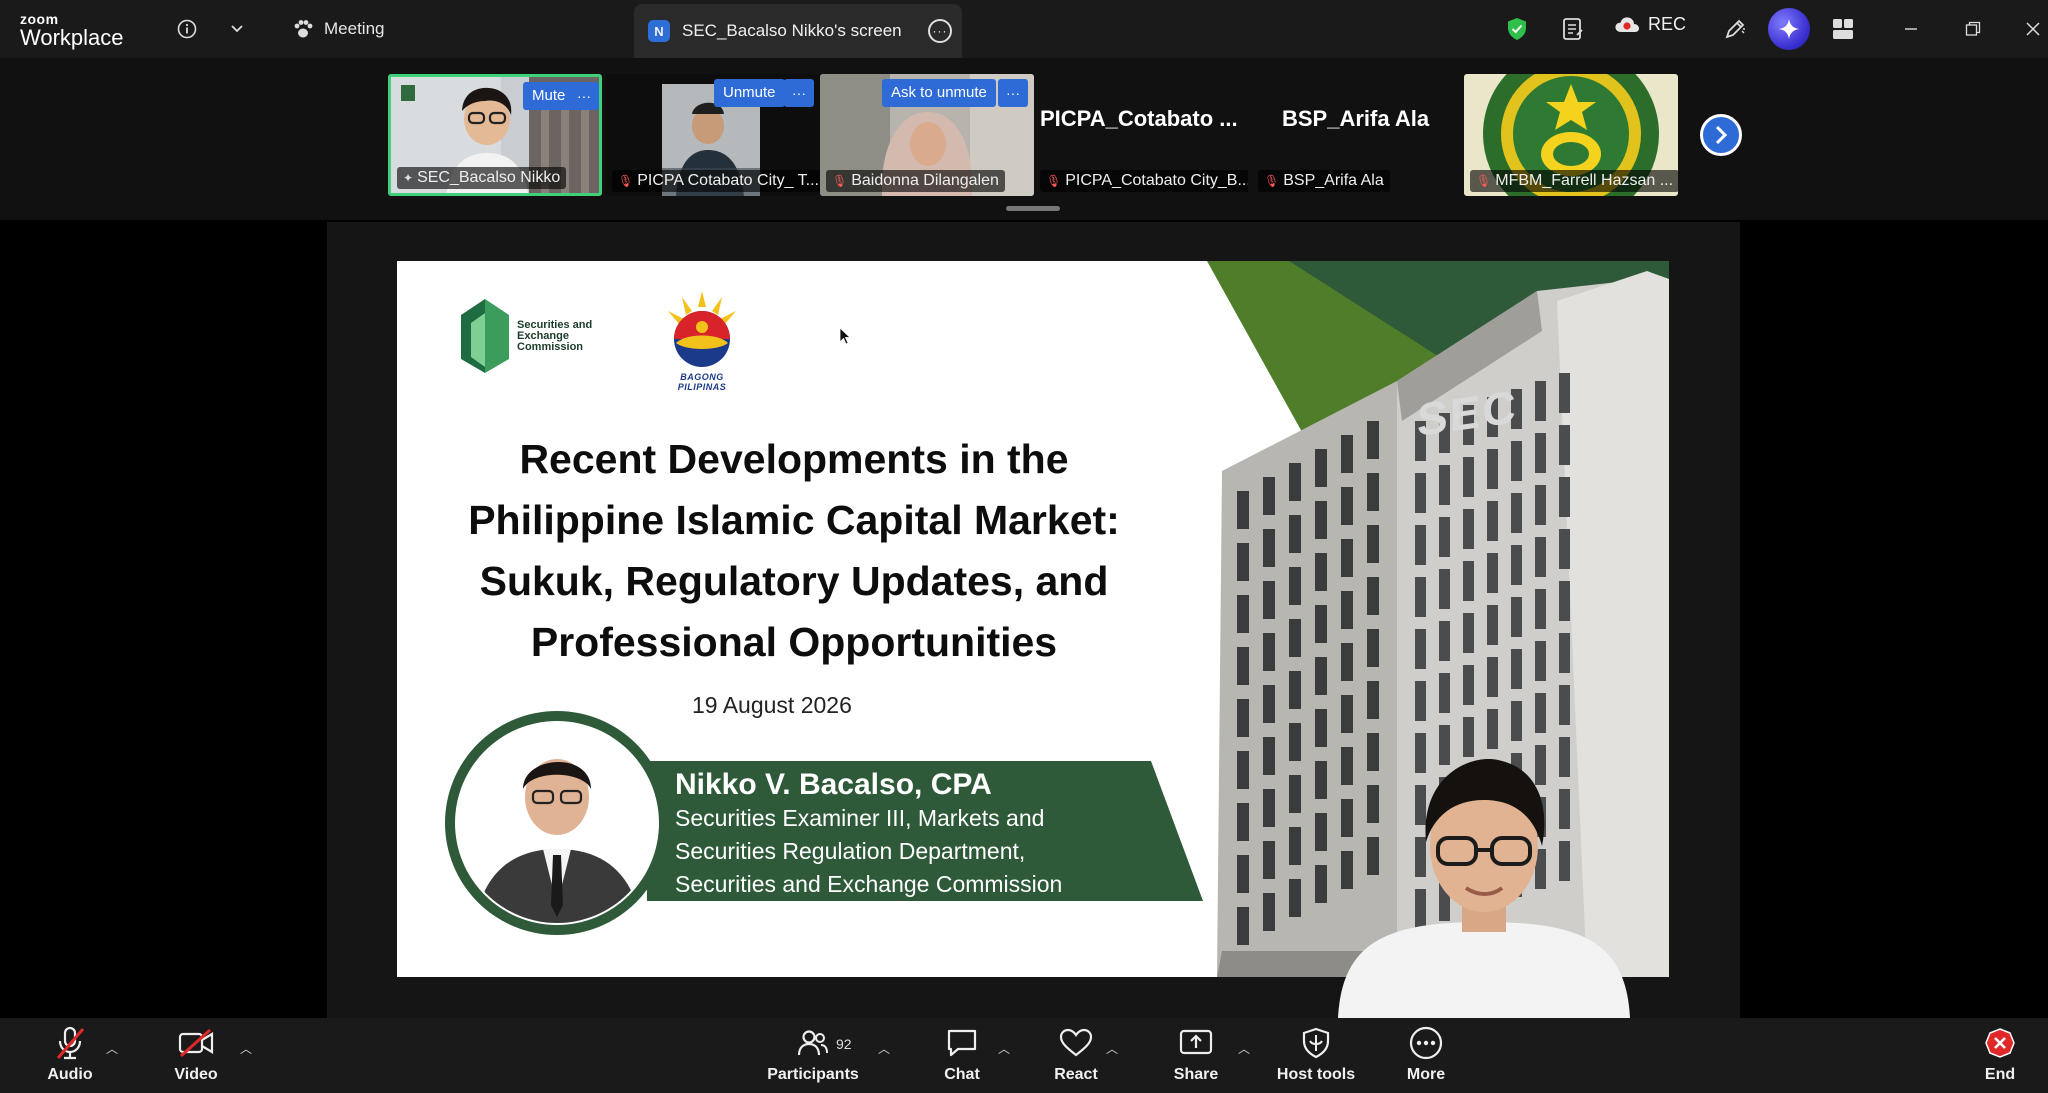  What do you see at coordinates (1426, 1074) in the screenshot?
I see `more-label: More` at bounding box center [1426, 1074].